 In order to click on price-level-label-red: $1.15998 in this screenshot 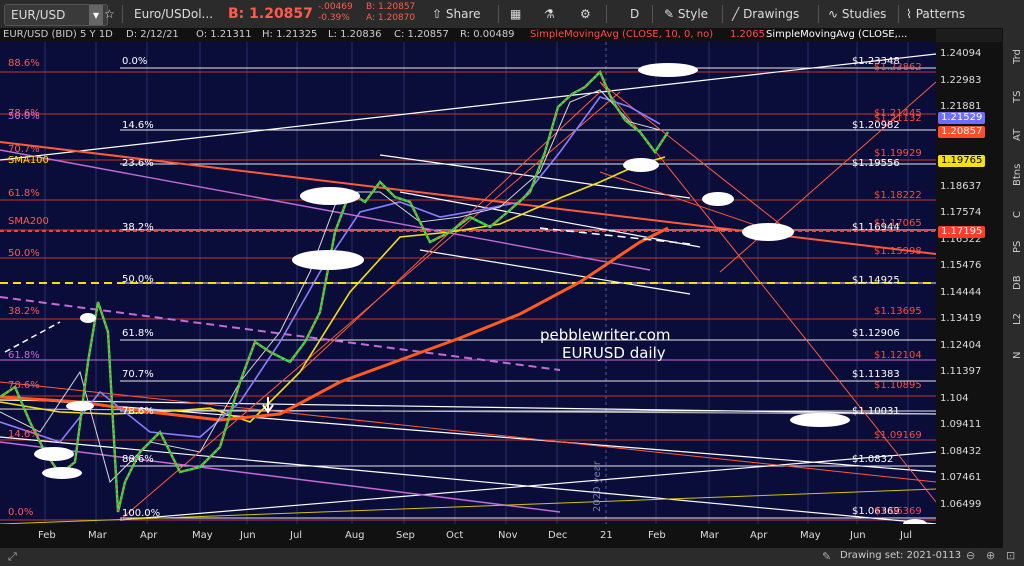, I will do `click(898, 251)`.